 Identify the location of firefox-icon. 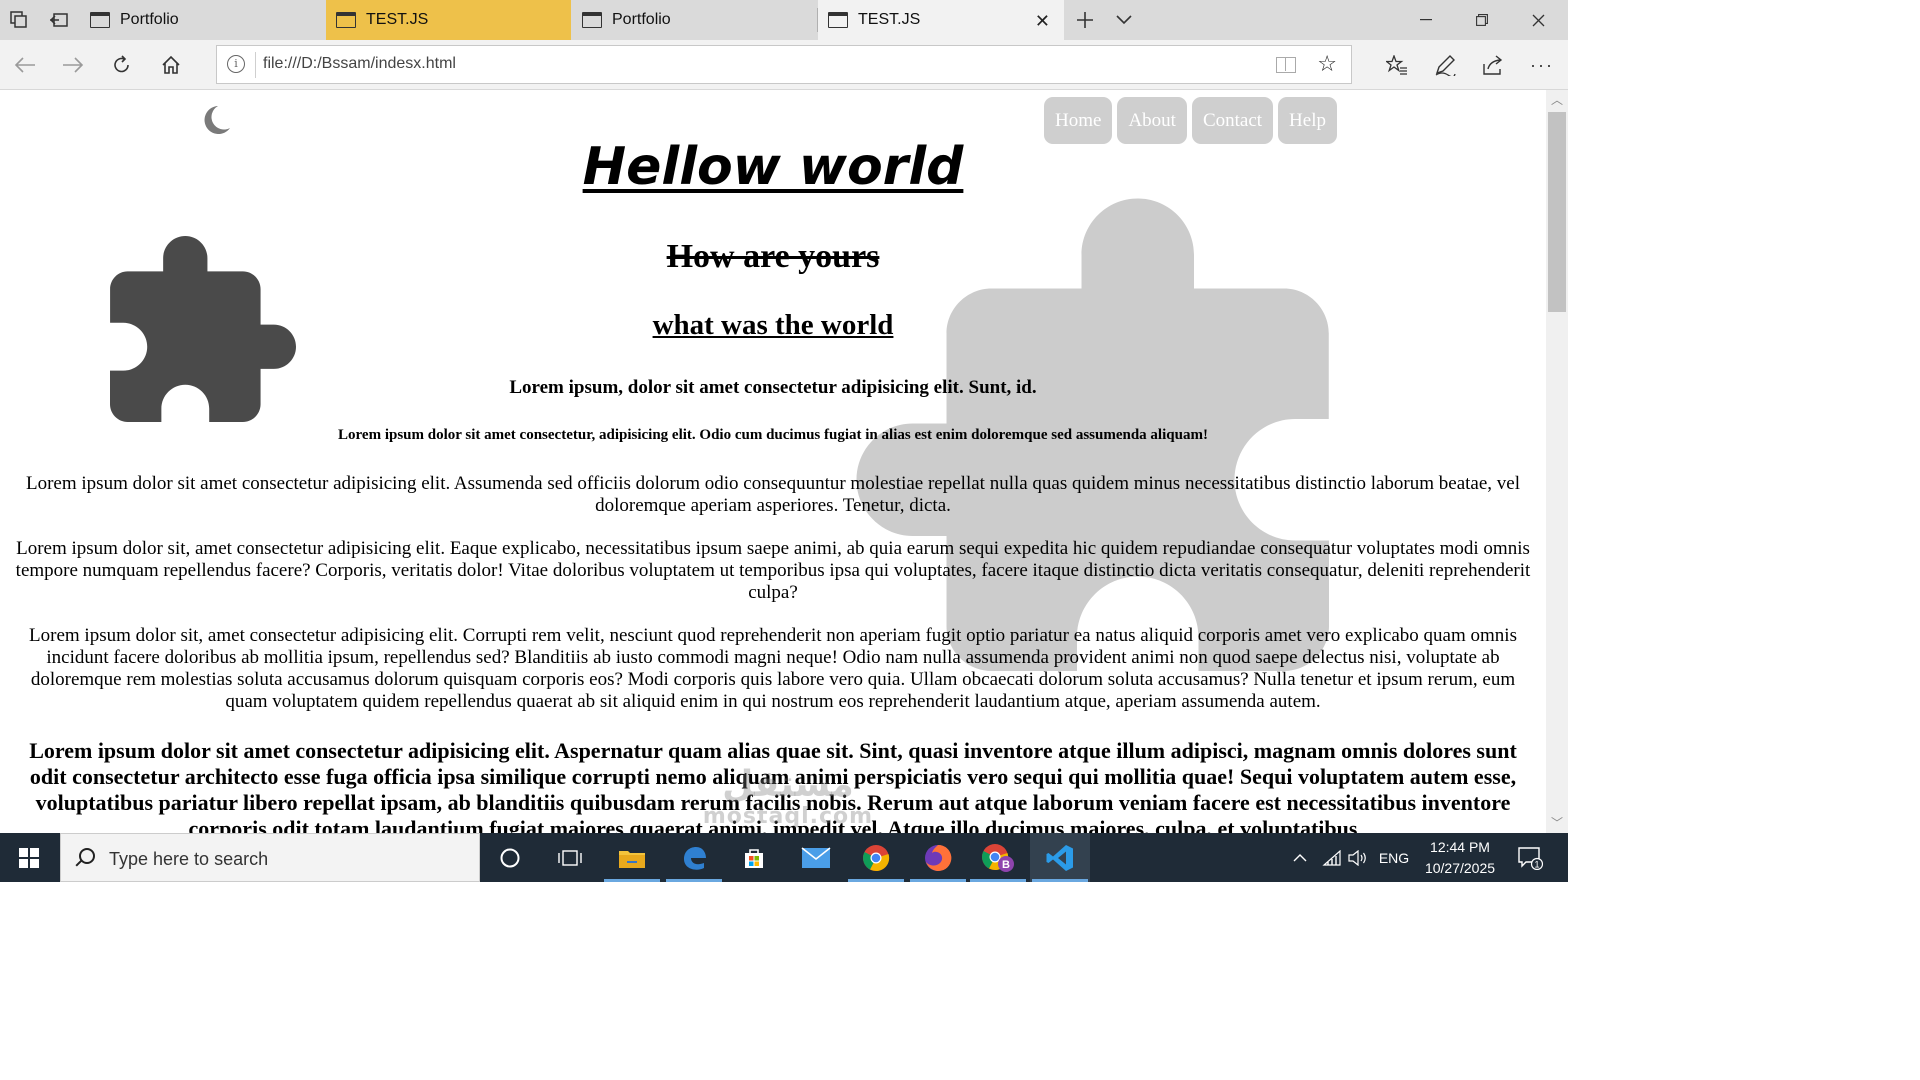
(938, 857).